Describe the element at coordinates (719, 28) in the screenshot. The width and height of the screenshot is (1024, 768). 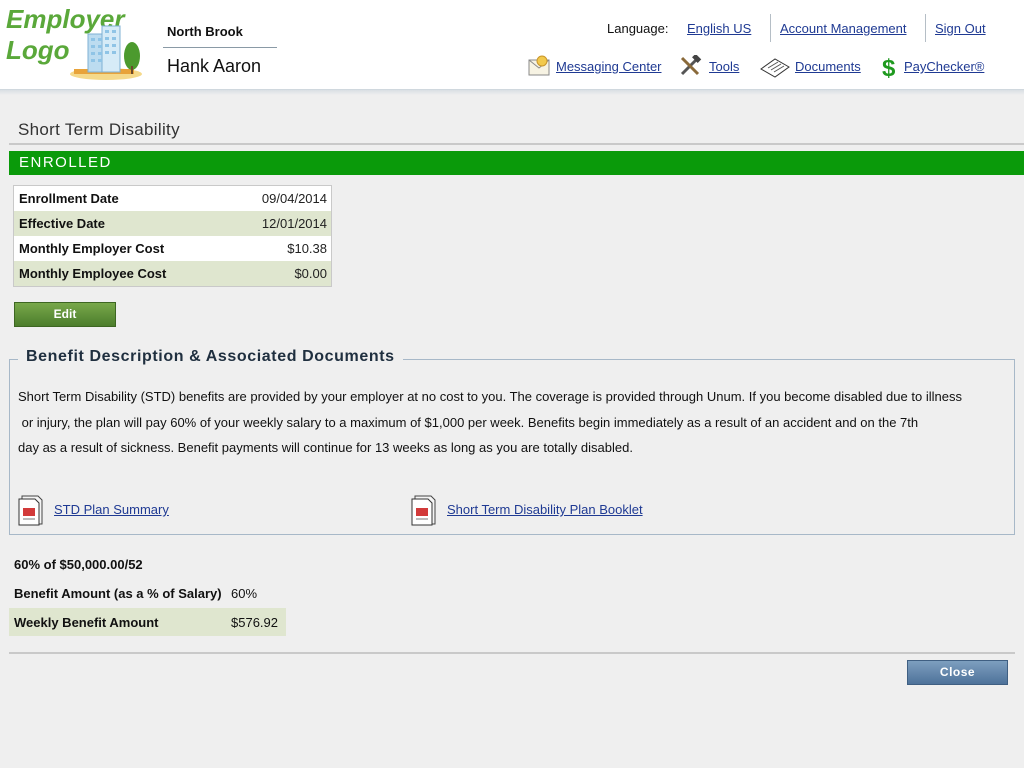
I see `language-link: English US` at that location.